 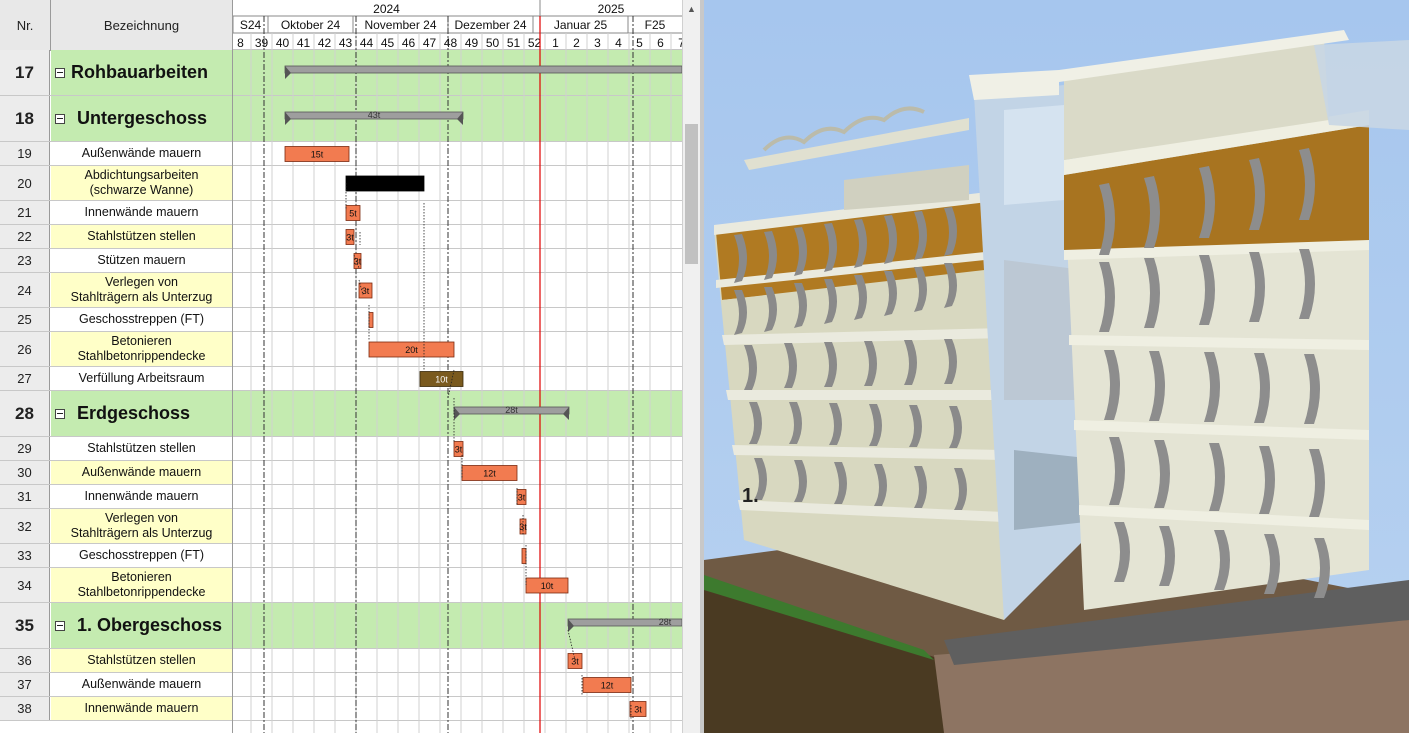 I want to click on week-label: 40, so click(x=283, y=43).